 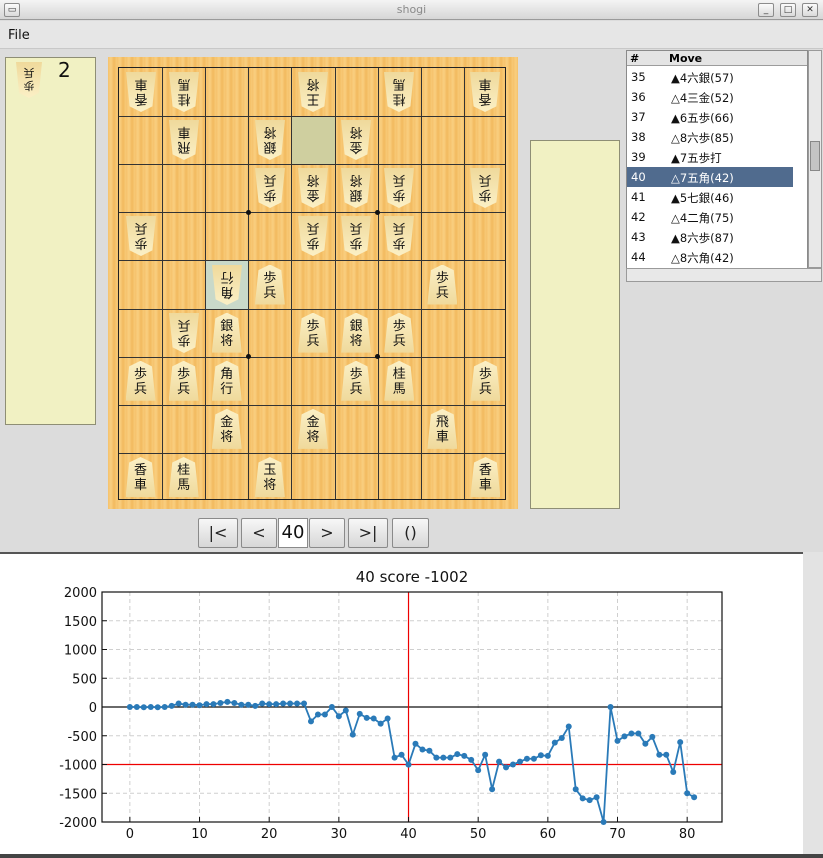 I want to click on plot-scrollbar, so click(x=813, y=703).